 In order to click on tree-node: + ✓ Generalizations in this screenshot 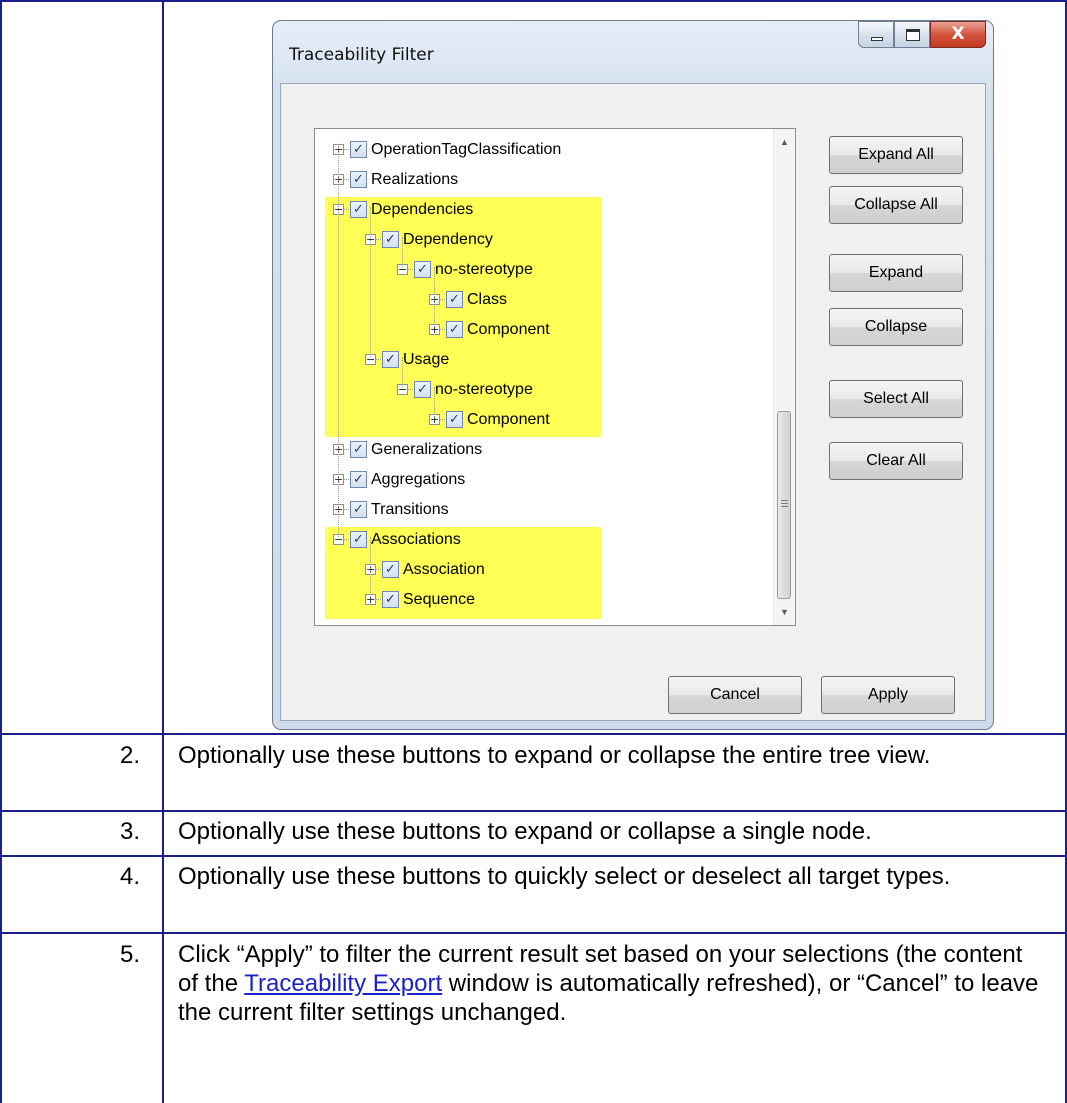, I will do `click(535, 451)`.